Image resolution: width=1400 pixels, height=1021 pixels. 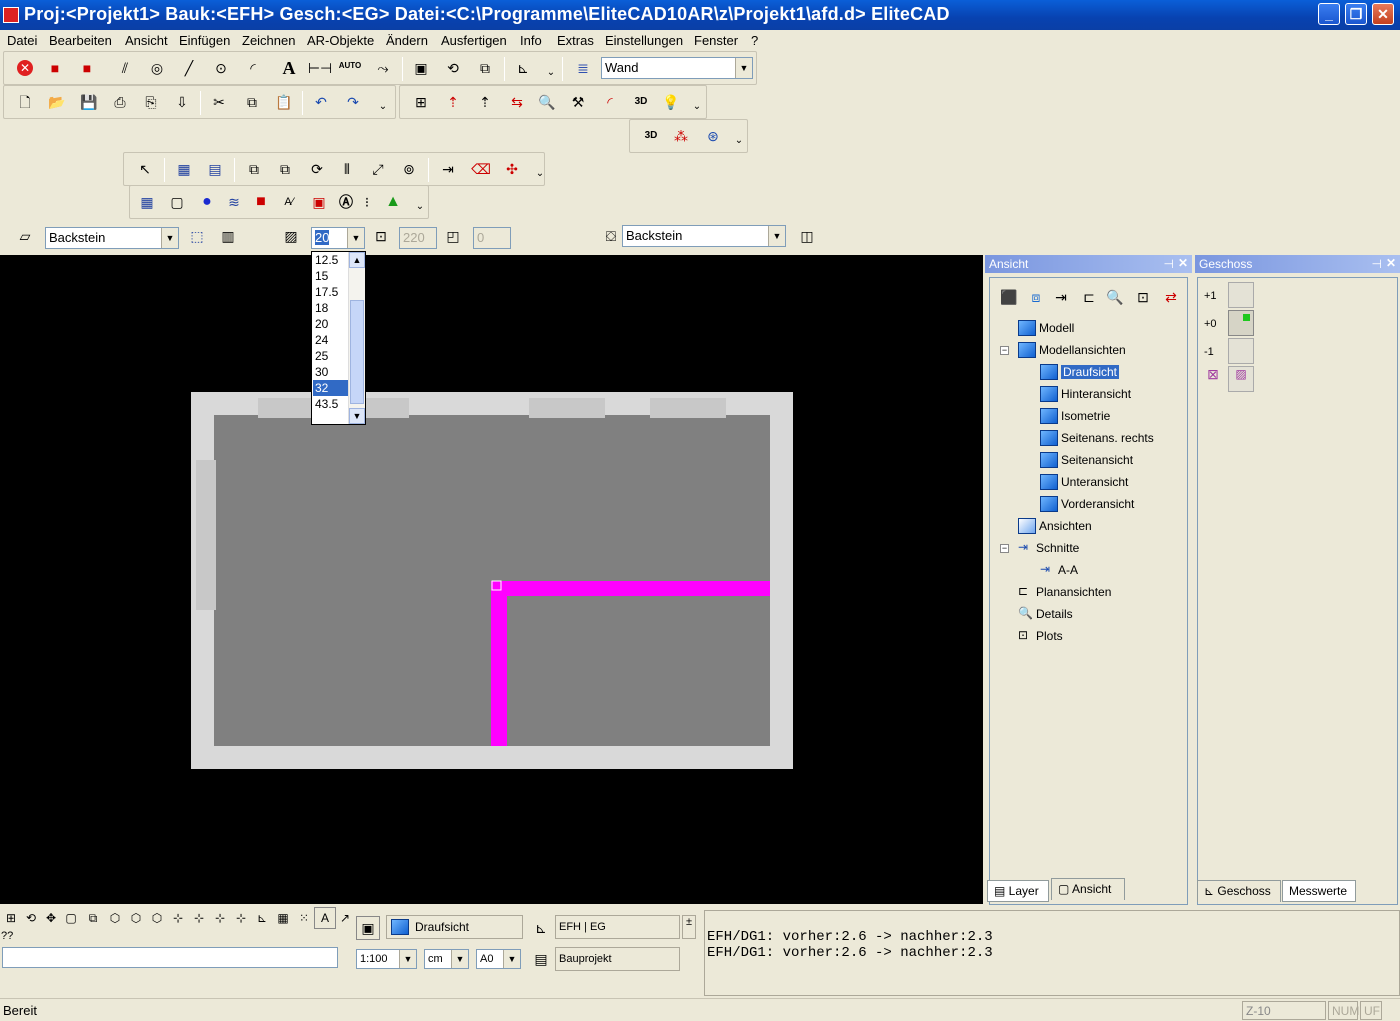 What do you see at coordinates (357, 352) in the screenshot?
I see `scroll-thumb` at bounding box center [357, 352].